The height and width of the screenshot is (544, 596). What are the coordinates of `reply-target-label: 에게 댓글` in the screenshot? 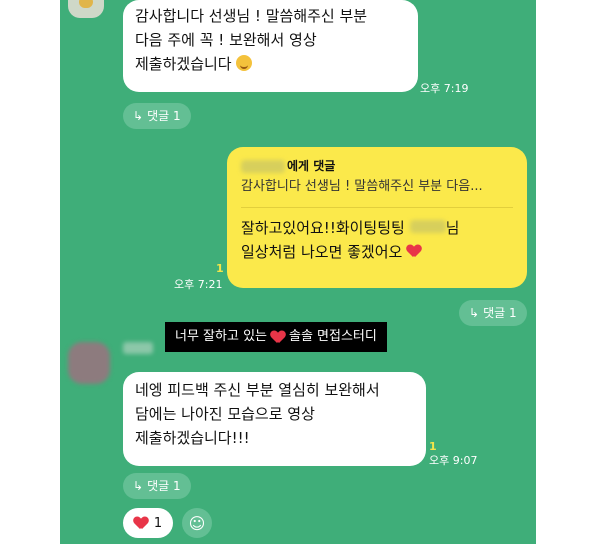 It's located at (311, 166).